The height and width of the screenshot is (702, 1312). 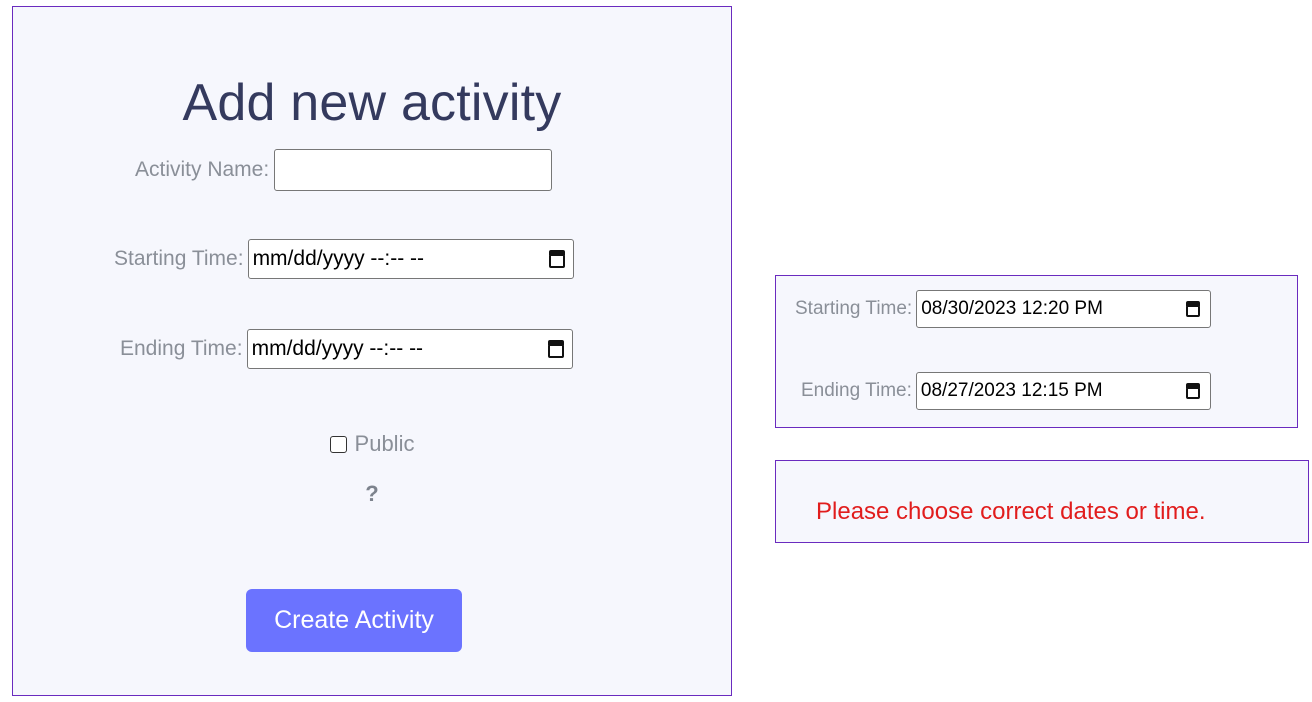 What do you see at coordinates (179, 258) in the screenshot?
I see `starting-time-label: Starting Time:` at bounding box center [179, 258].